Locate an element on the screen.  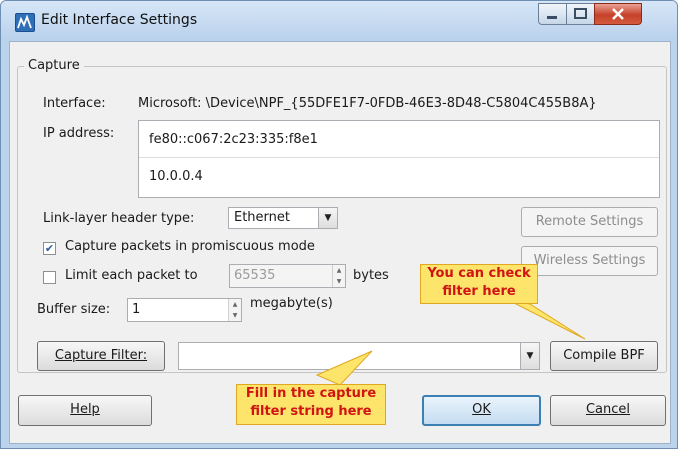
fill-filter-callout-line2: filter string here is located at coordinates (311, 411).